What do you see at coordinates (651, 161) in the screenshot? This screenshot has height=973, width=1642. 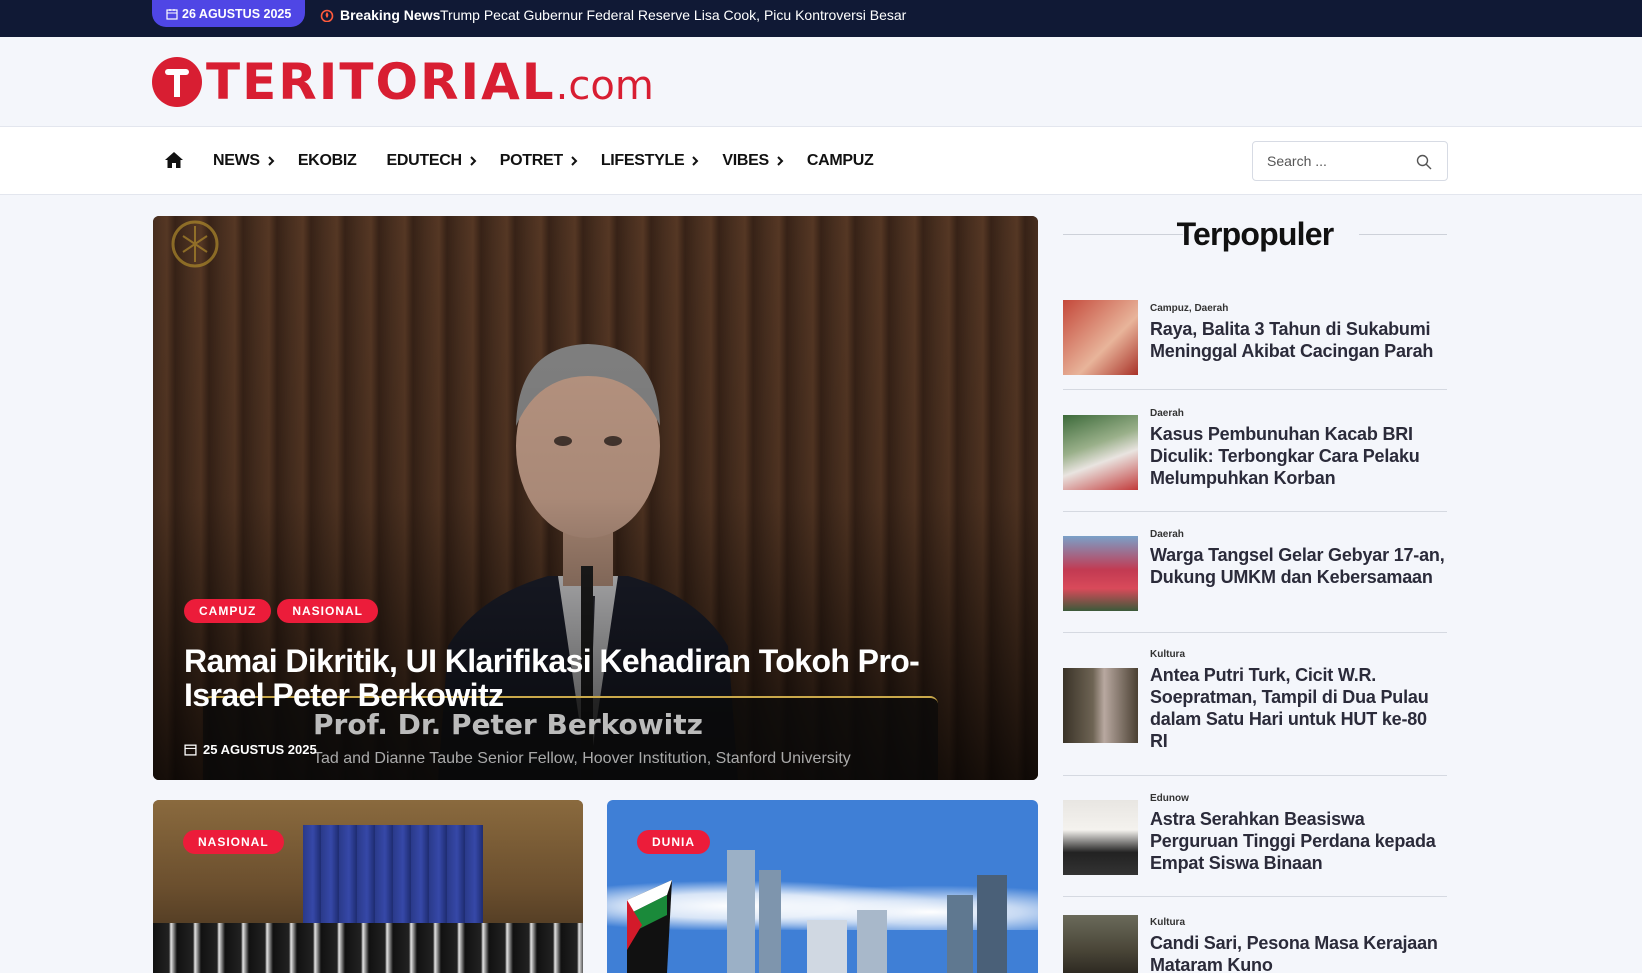 I see `nav-item-lifestyle: LIFESTYLE` at bounding box center [651, 161].